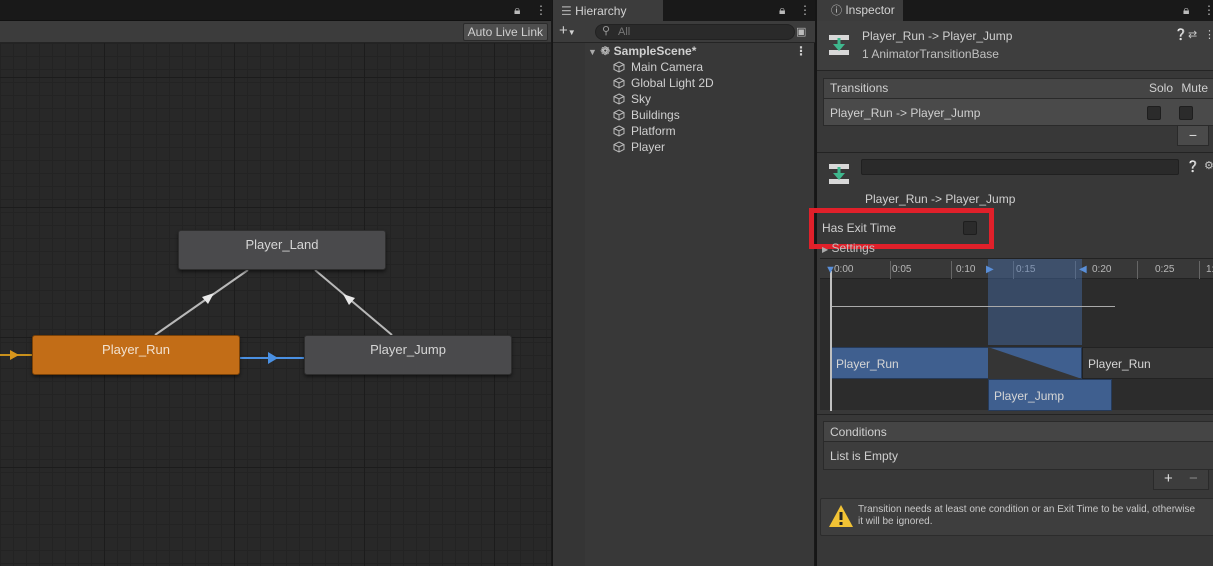  I want to click on inspector-tab-label: Inspector, so click(870, 10).